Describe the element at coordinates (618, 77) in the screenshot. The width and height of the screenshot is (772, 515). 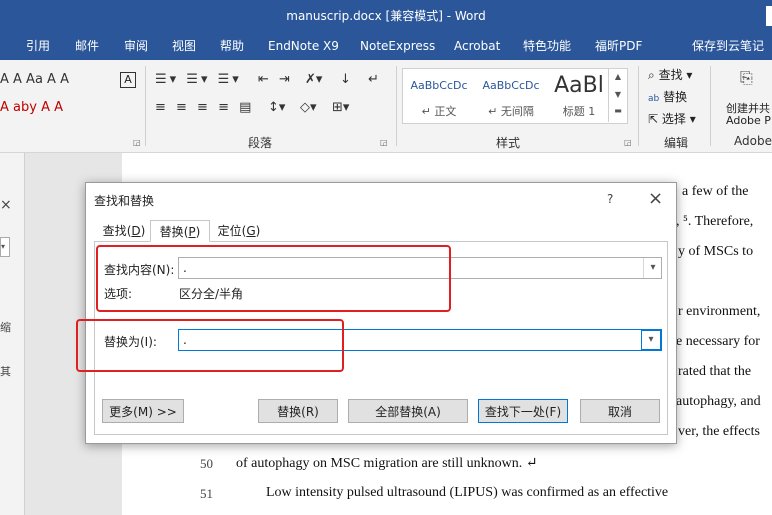
I see `chevron-up-icon: ▲` at that location.